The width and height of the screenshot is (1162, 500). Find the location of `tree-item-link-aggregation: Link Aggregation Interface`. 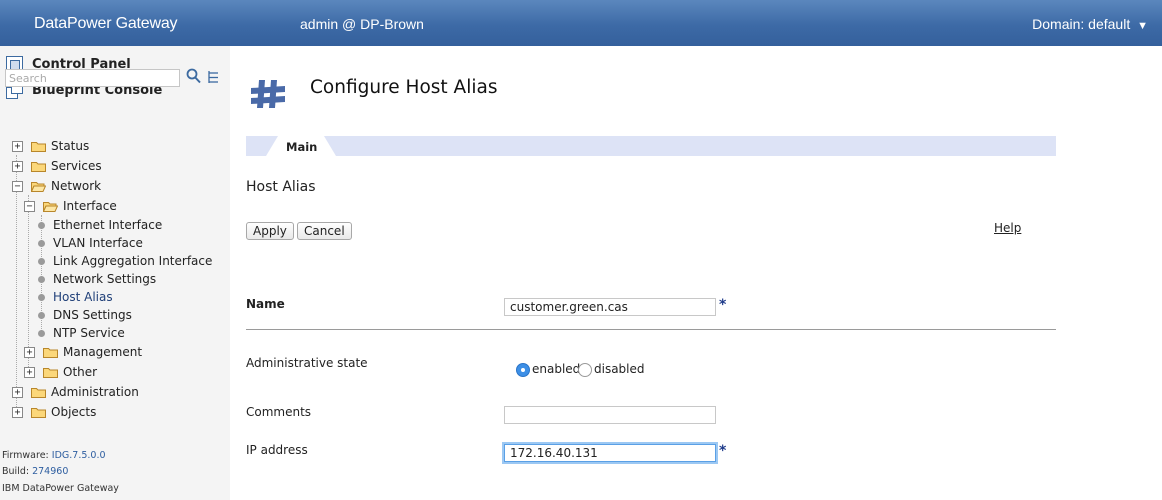

tree-item-link-aggregation: Link Aggregation Interface is located at coordinates (125, 261).